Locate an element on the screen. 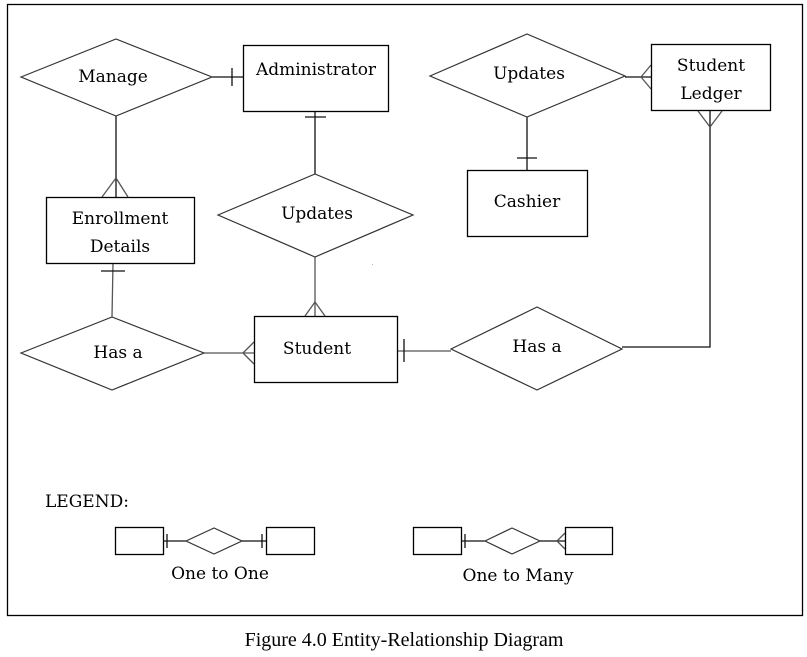  relationship-has-a-ledger: Has a is located at coordinates (536, 348).